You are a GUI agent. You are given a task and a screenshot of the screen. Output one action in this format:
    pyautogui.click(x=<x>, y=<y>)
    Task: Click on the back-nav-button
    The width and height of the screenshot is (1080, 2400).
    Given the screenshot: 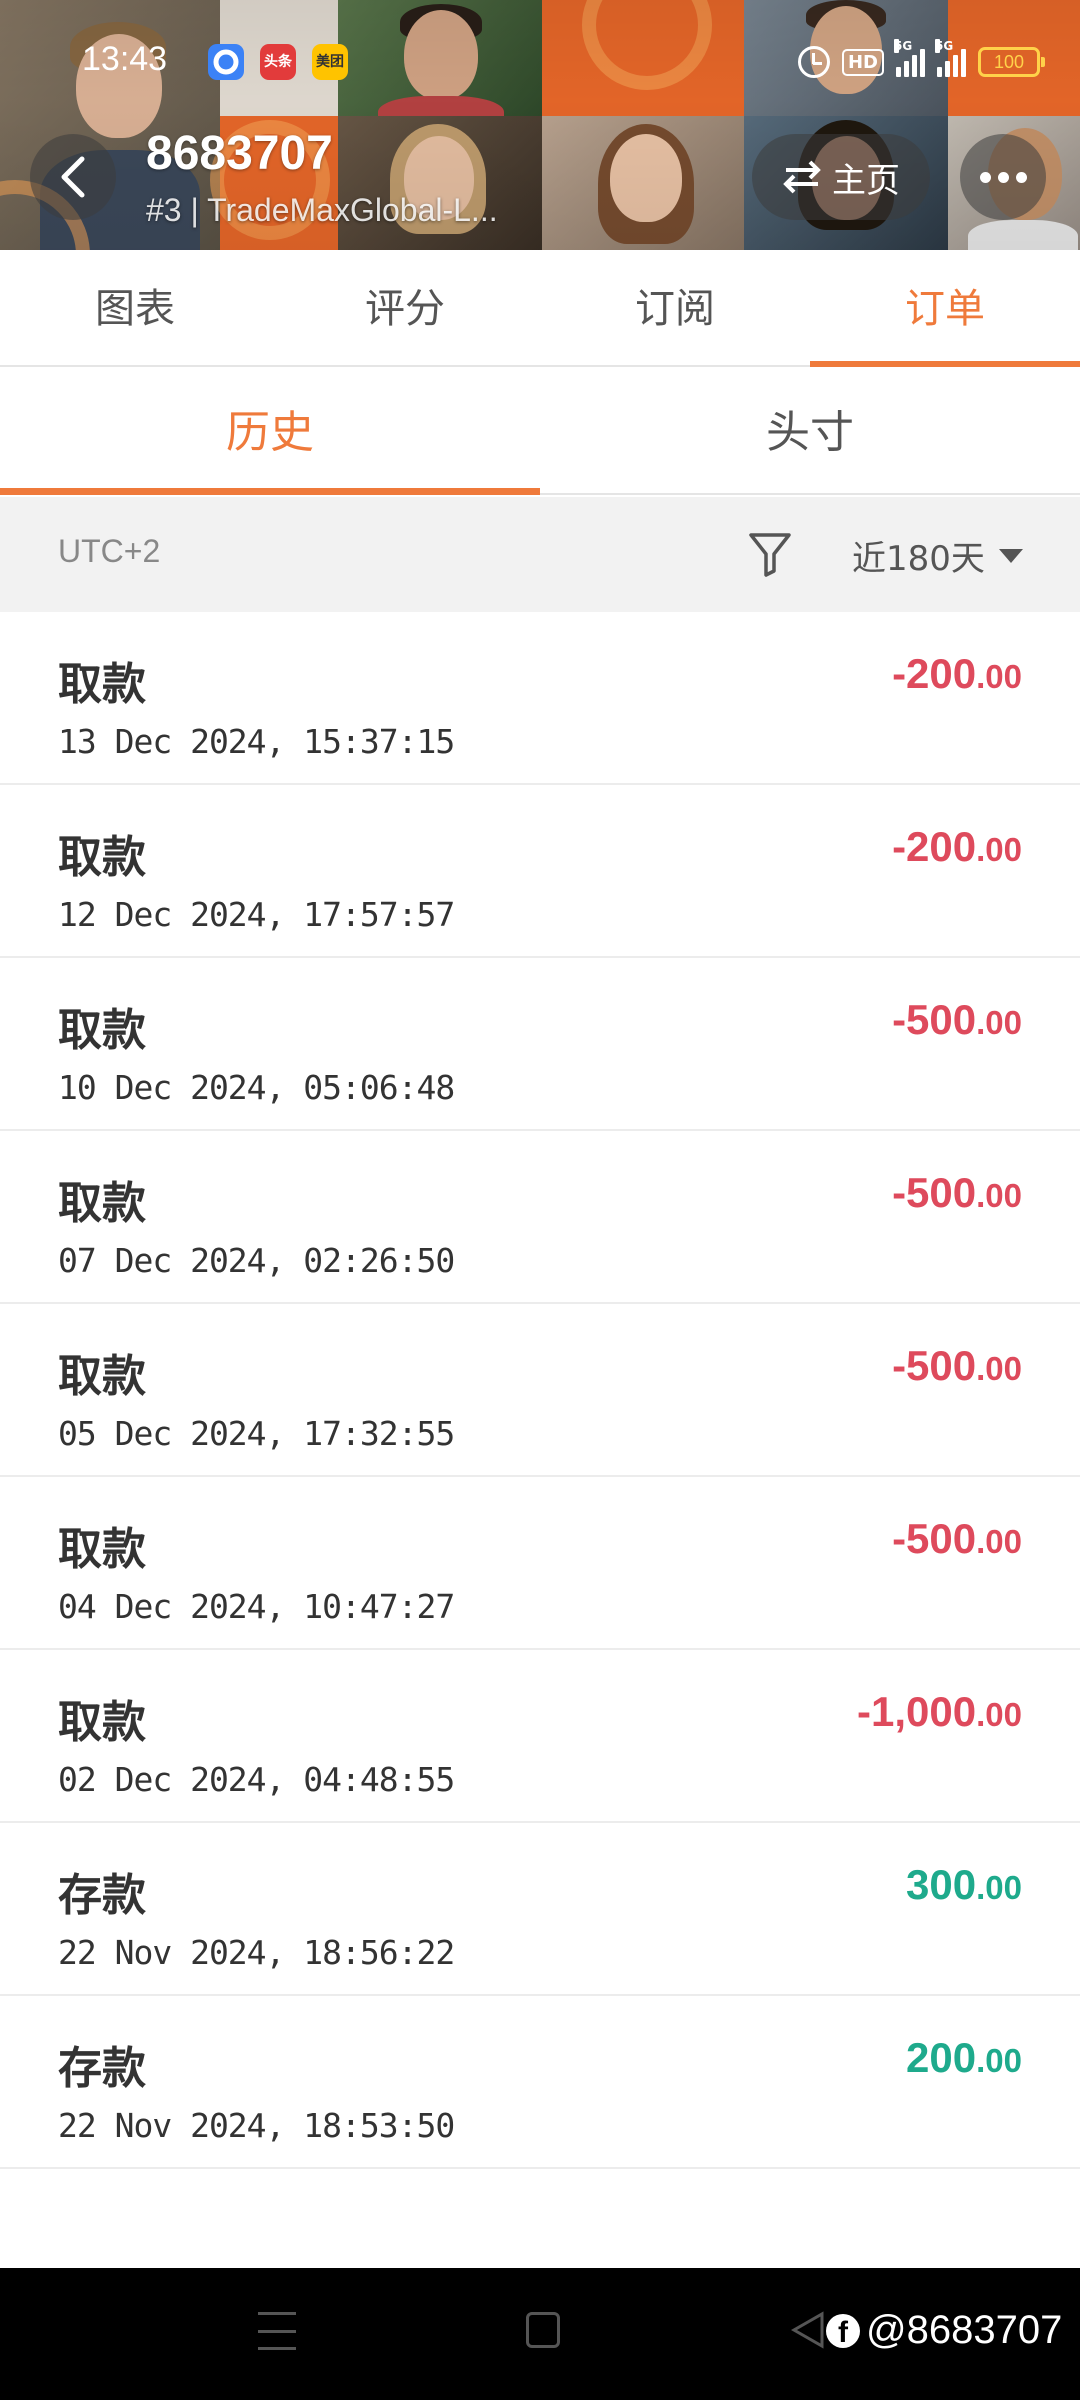 What is the action you would take?
    pyautogui.click(x=808, y=2332)
    